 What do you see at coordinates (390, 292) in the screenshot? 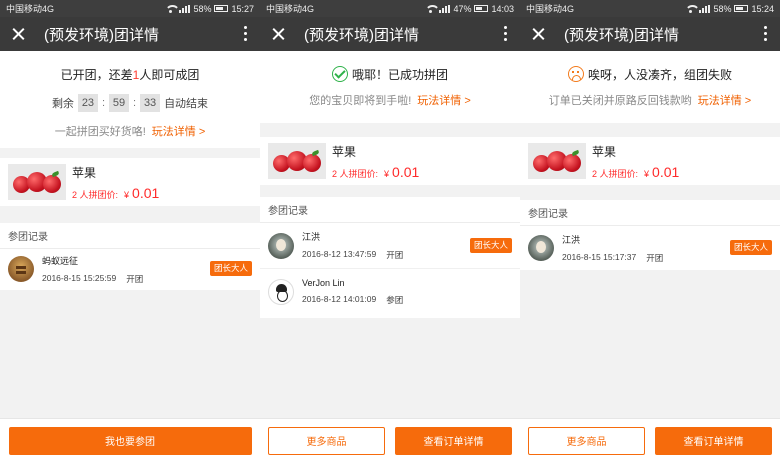
I see `record-row: VerJon Lin 2016-8-12 14:01:09 参团` at bounding box center [390, 292].